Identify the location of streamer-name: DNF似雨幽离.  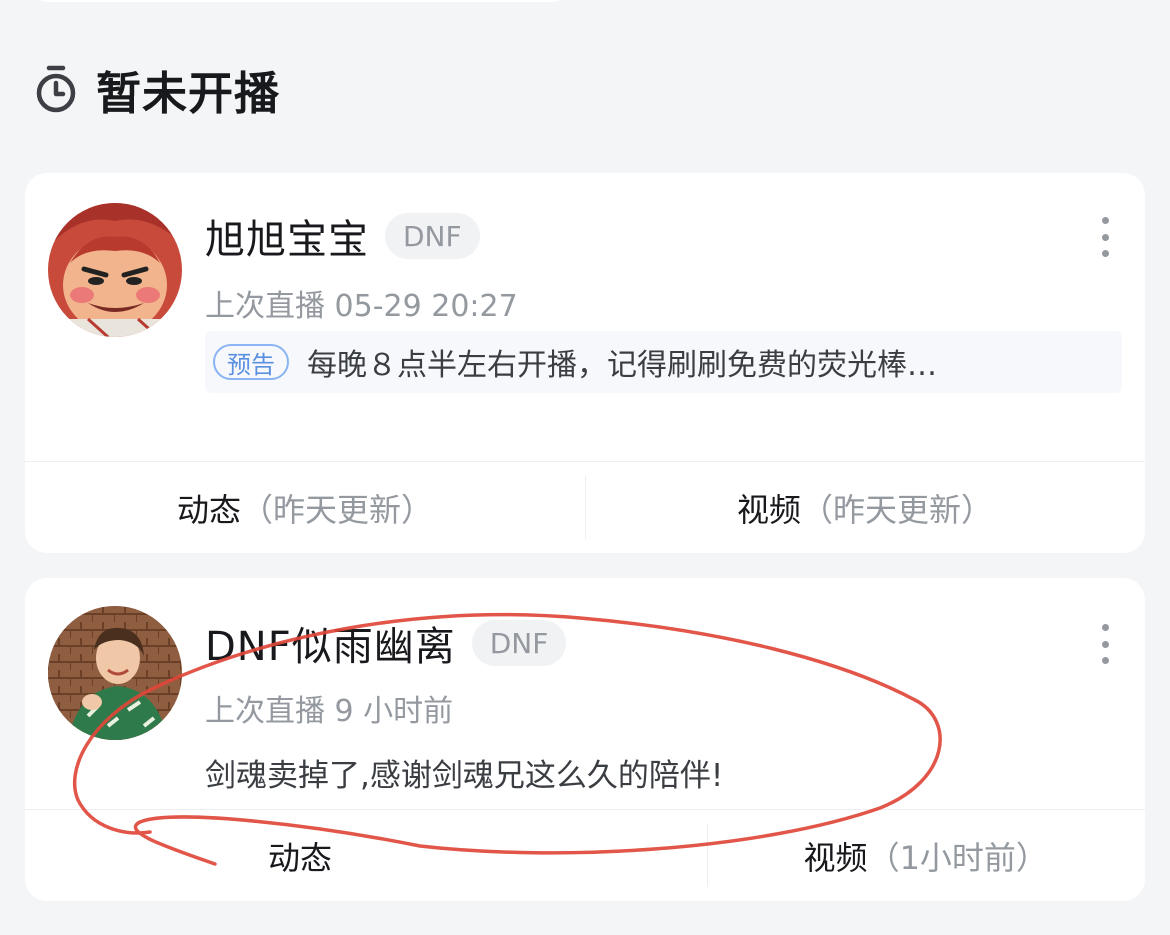
(330, 643).